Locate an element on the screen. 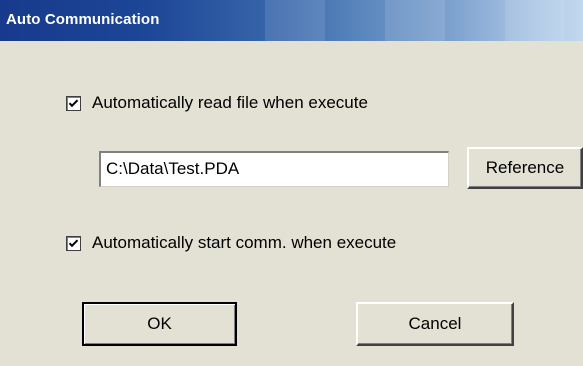 This screenshot has width=583, height=366. start-comm-label: Automatically start comm. when execute is located at coordinates (244, 243).